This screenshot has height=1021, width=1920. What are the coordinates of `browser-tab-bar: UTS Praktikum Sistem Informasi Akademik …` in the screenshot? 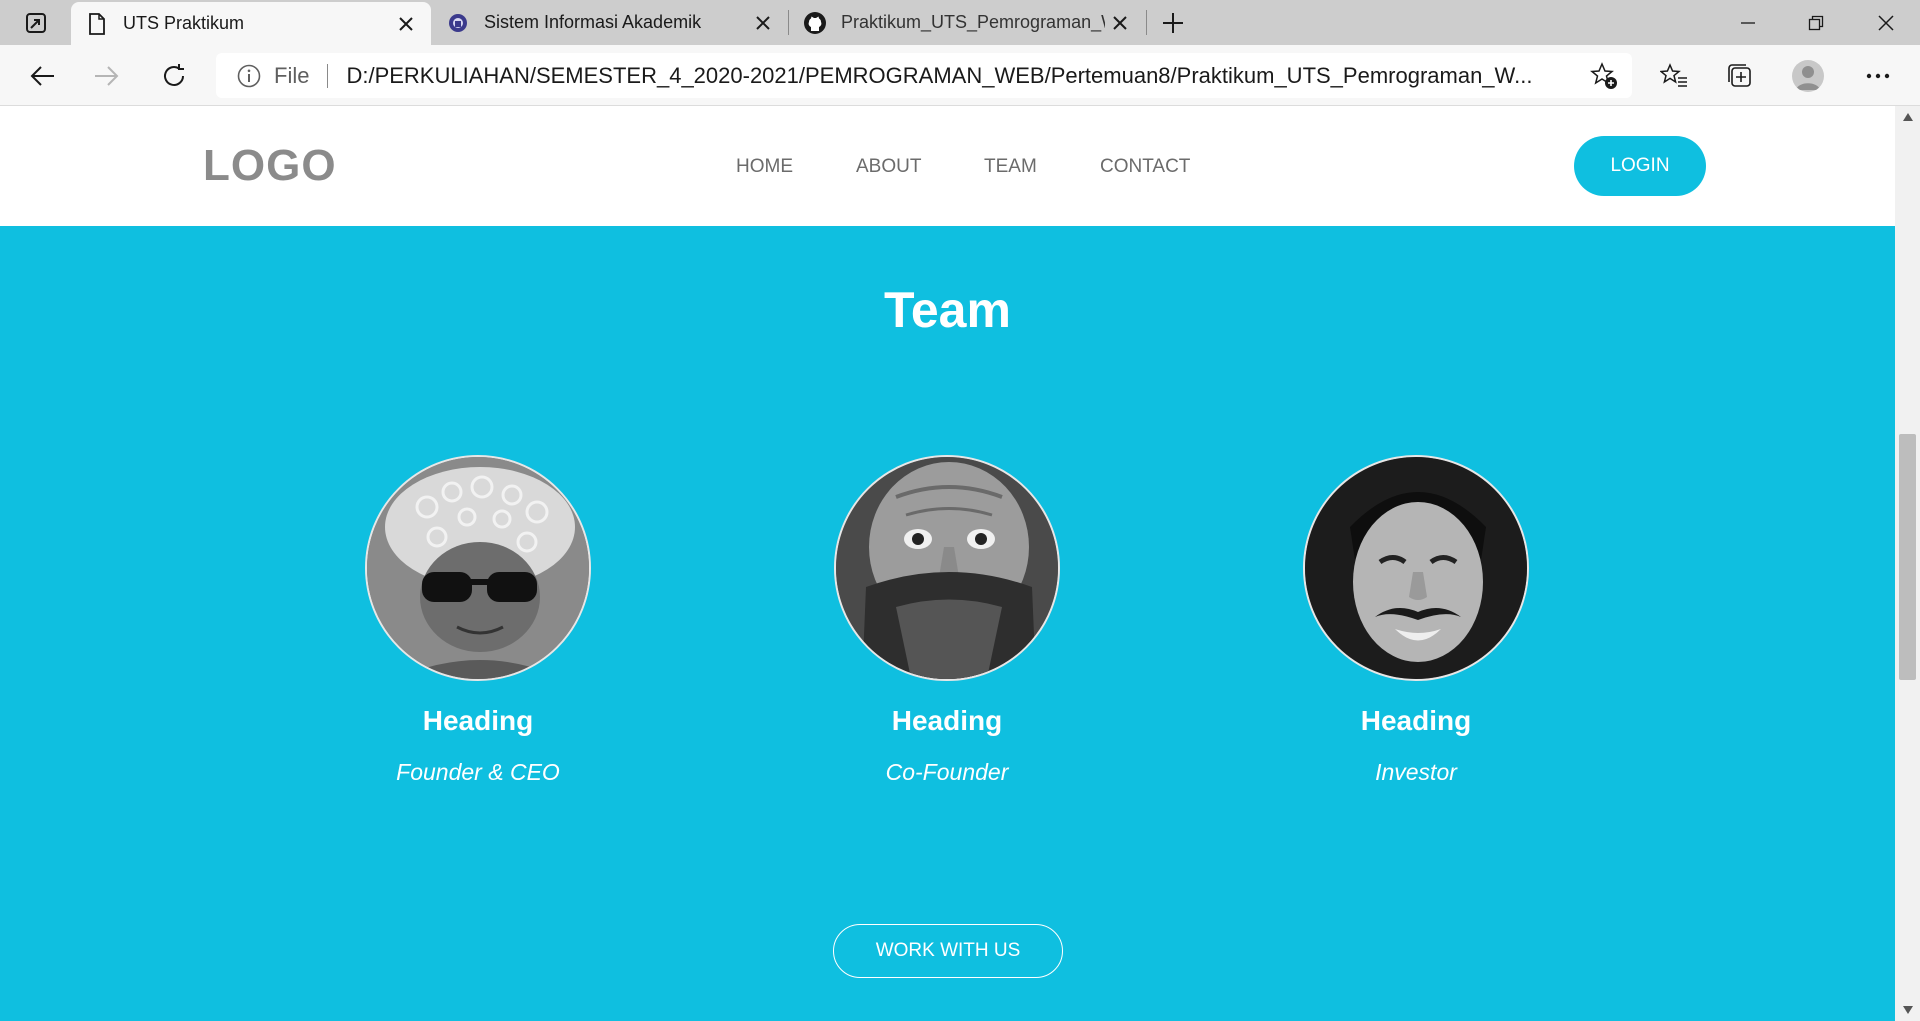 It's located at (960, 22).